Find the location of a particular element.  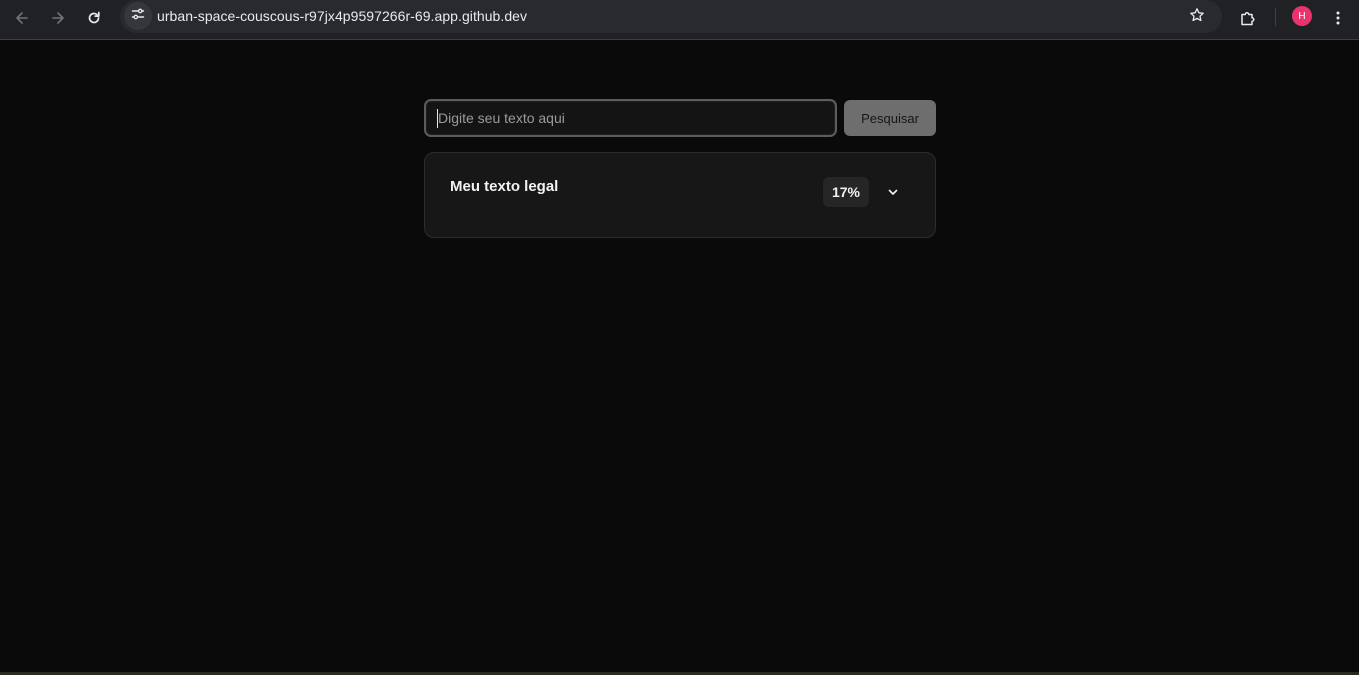

tune-icon is located at coordinates (138, 16).